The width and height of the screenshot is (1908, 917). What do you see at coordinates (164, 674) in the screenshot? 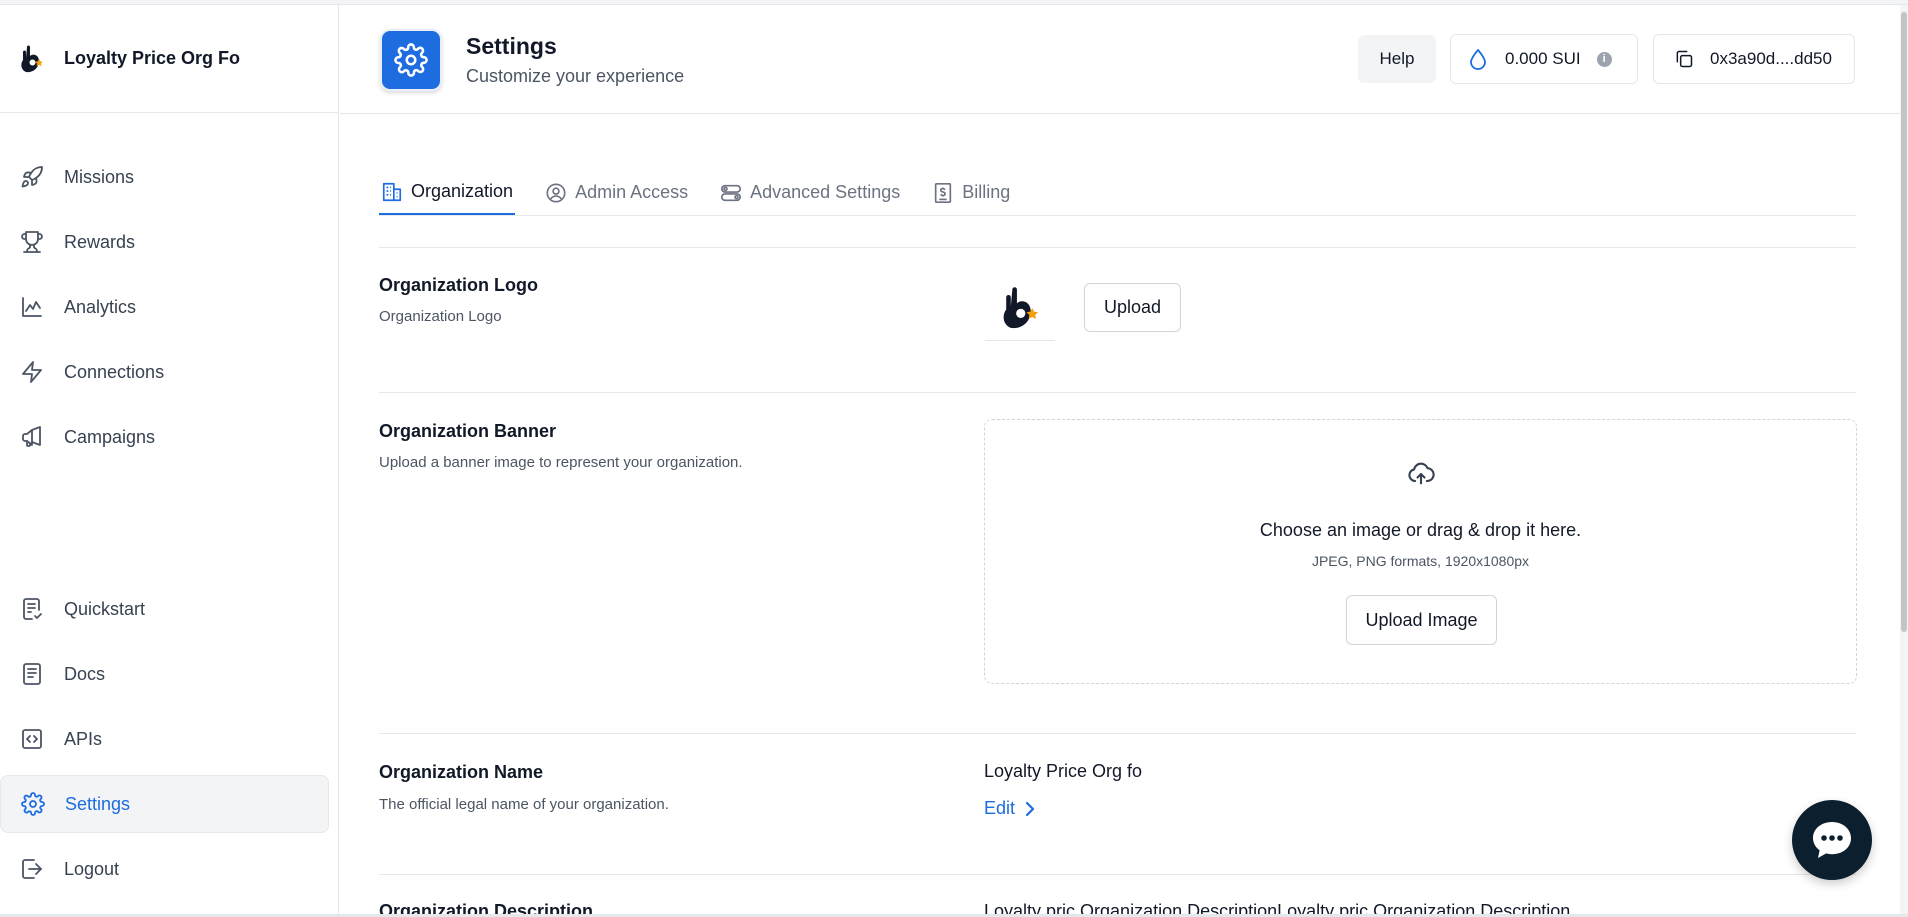
I see `sidebar-item-docs: Docs` at bounding box center [164, 674].